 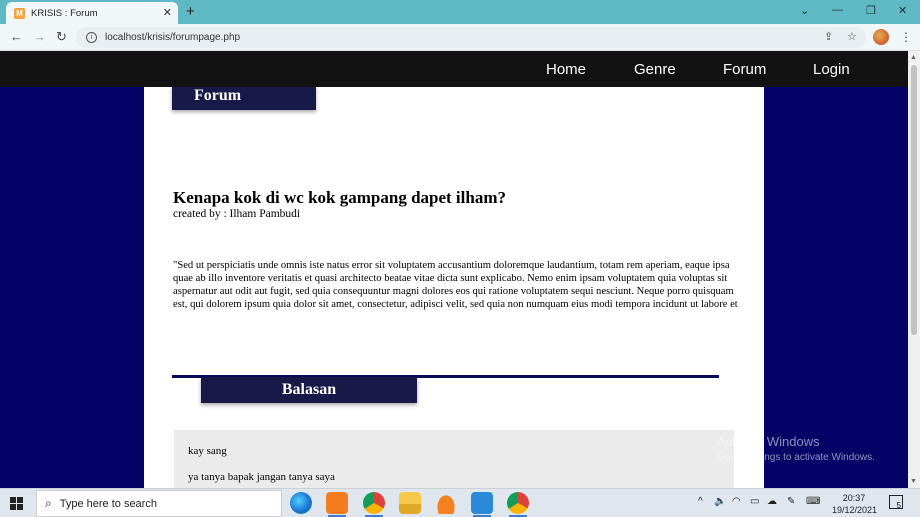 What do you see at coordinates (720, 501) in the screenshot?
I see `volume-icon: 🔈` at bounding box center [720, 501].